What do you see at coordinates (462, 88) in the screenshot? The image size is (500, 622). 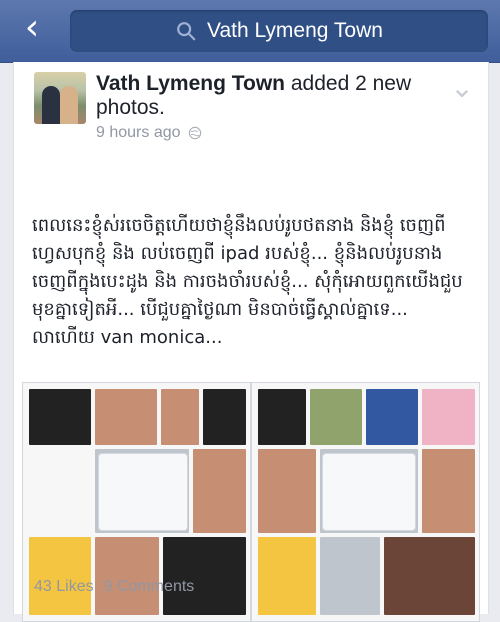 I see `chevron-down-icon: ⌄` at bounding box center [462, 88].